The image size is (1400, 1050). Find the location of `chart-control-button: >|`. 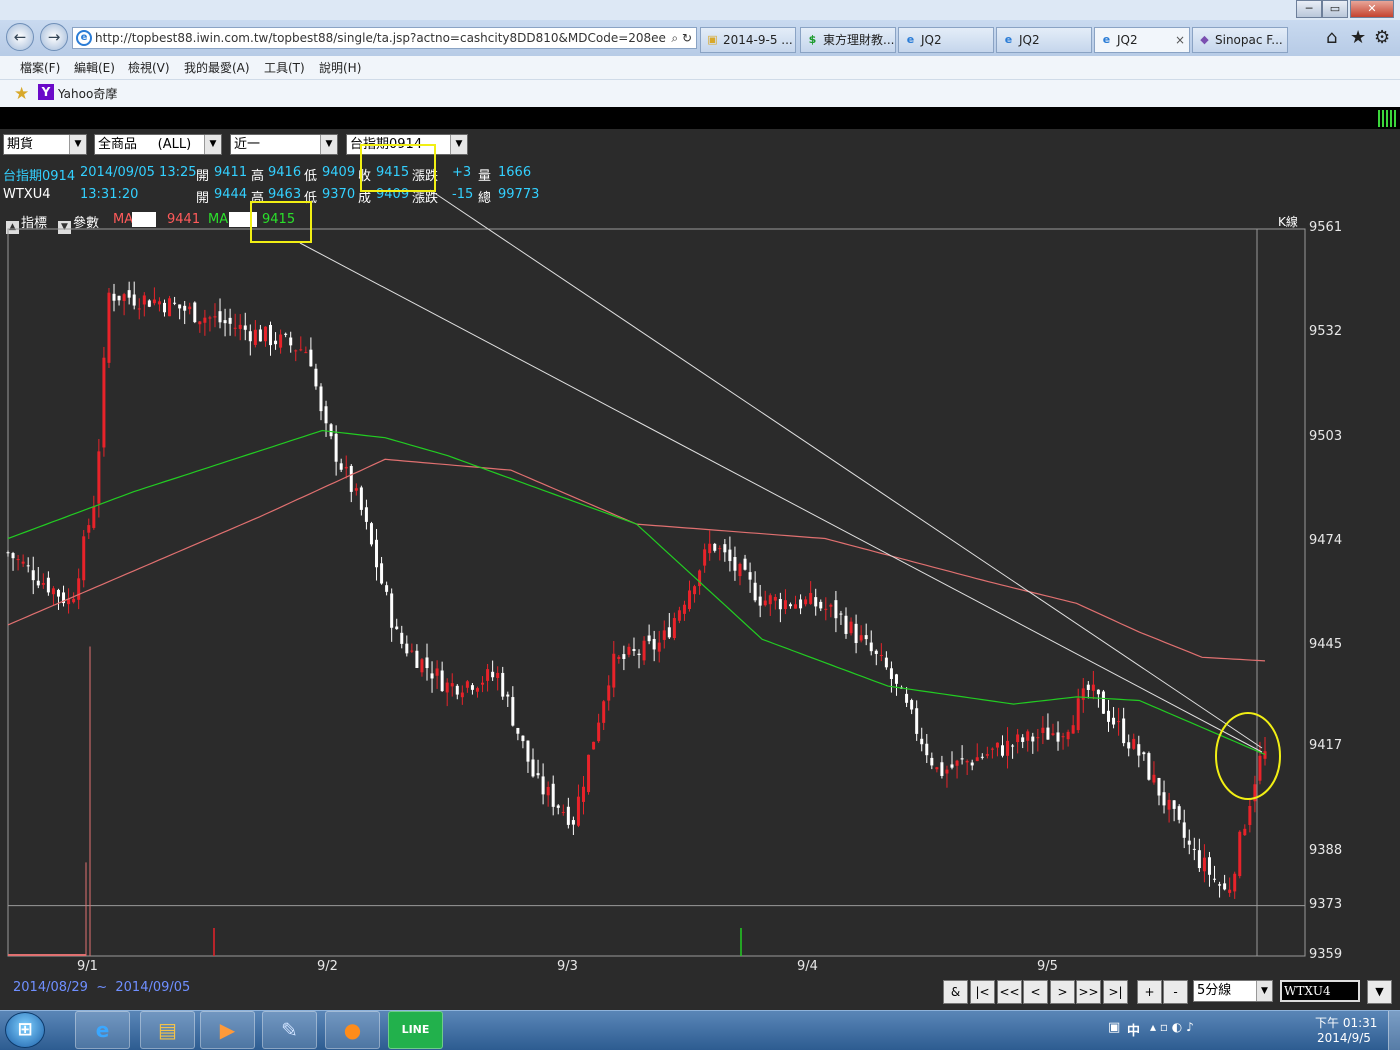

chart-control-button: >| is located at coordinates (1115, 992).